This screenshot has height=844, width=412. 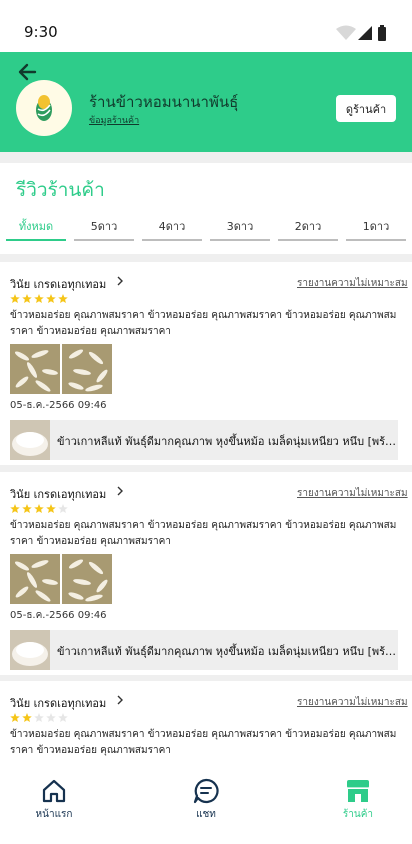 I want to click on battery-icon, so click(x=382, y=34).